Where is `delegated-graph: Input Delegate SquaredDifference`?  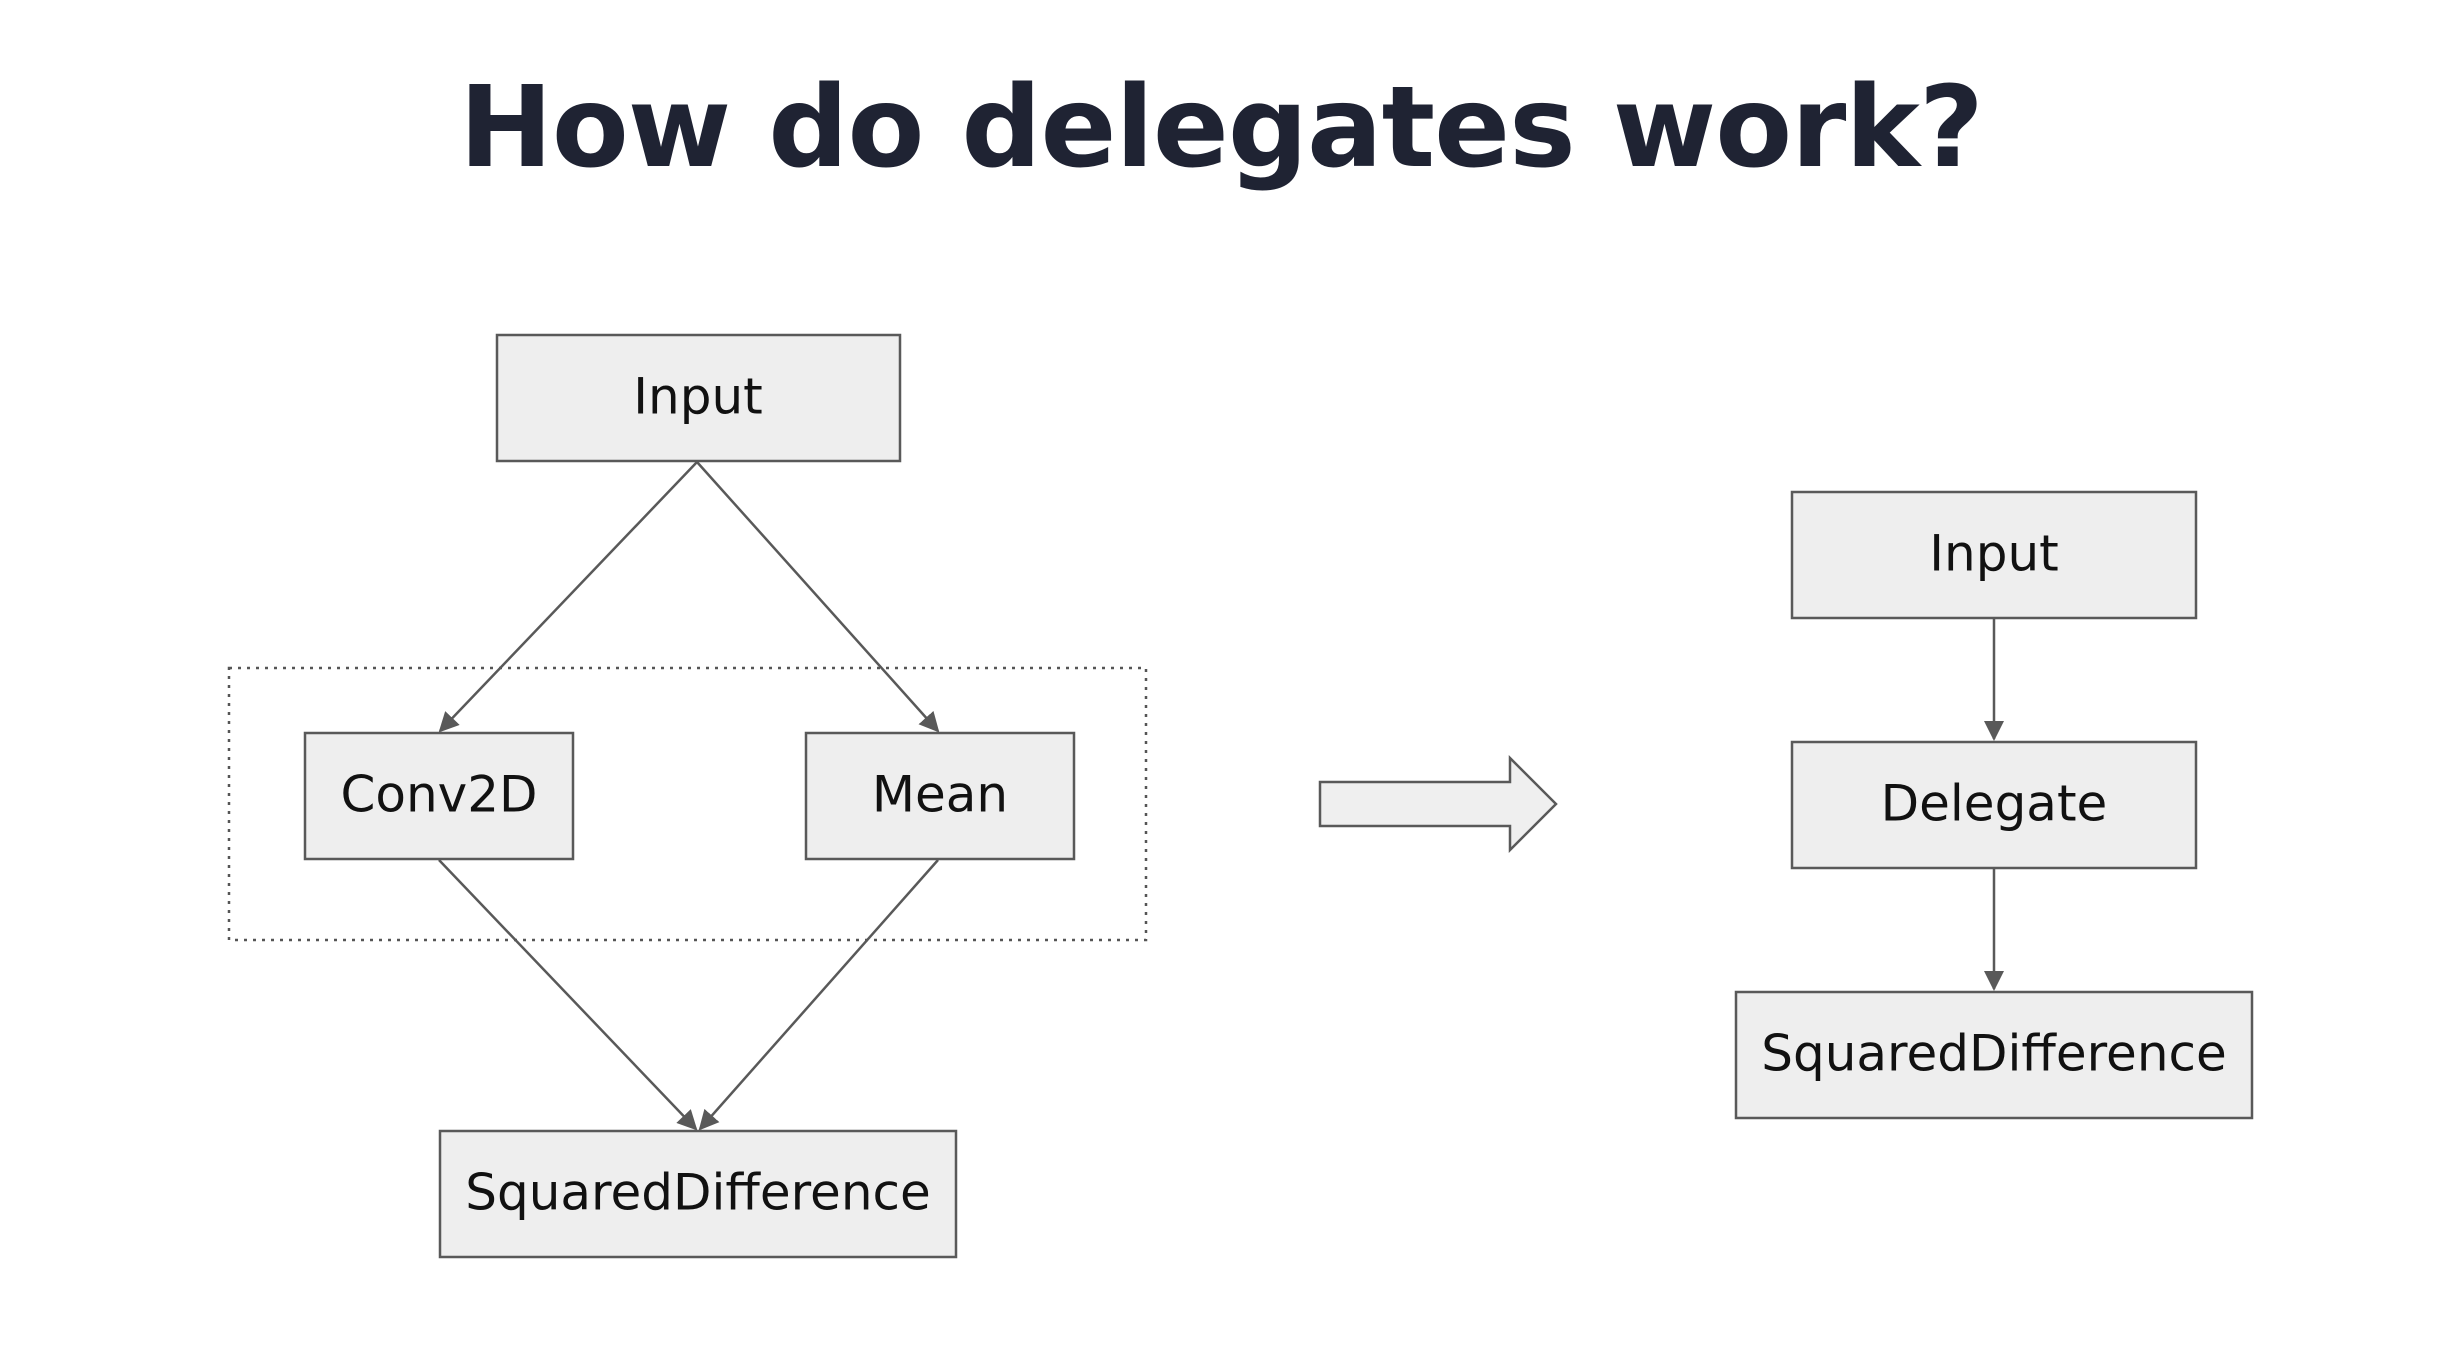
delegated-graph: Input Delegate SquaredDifference is located at coordinates (1994, 805).